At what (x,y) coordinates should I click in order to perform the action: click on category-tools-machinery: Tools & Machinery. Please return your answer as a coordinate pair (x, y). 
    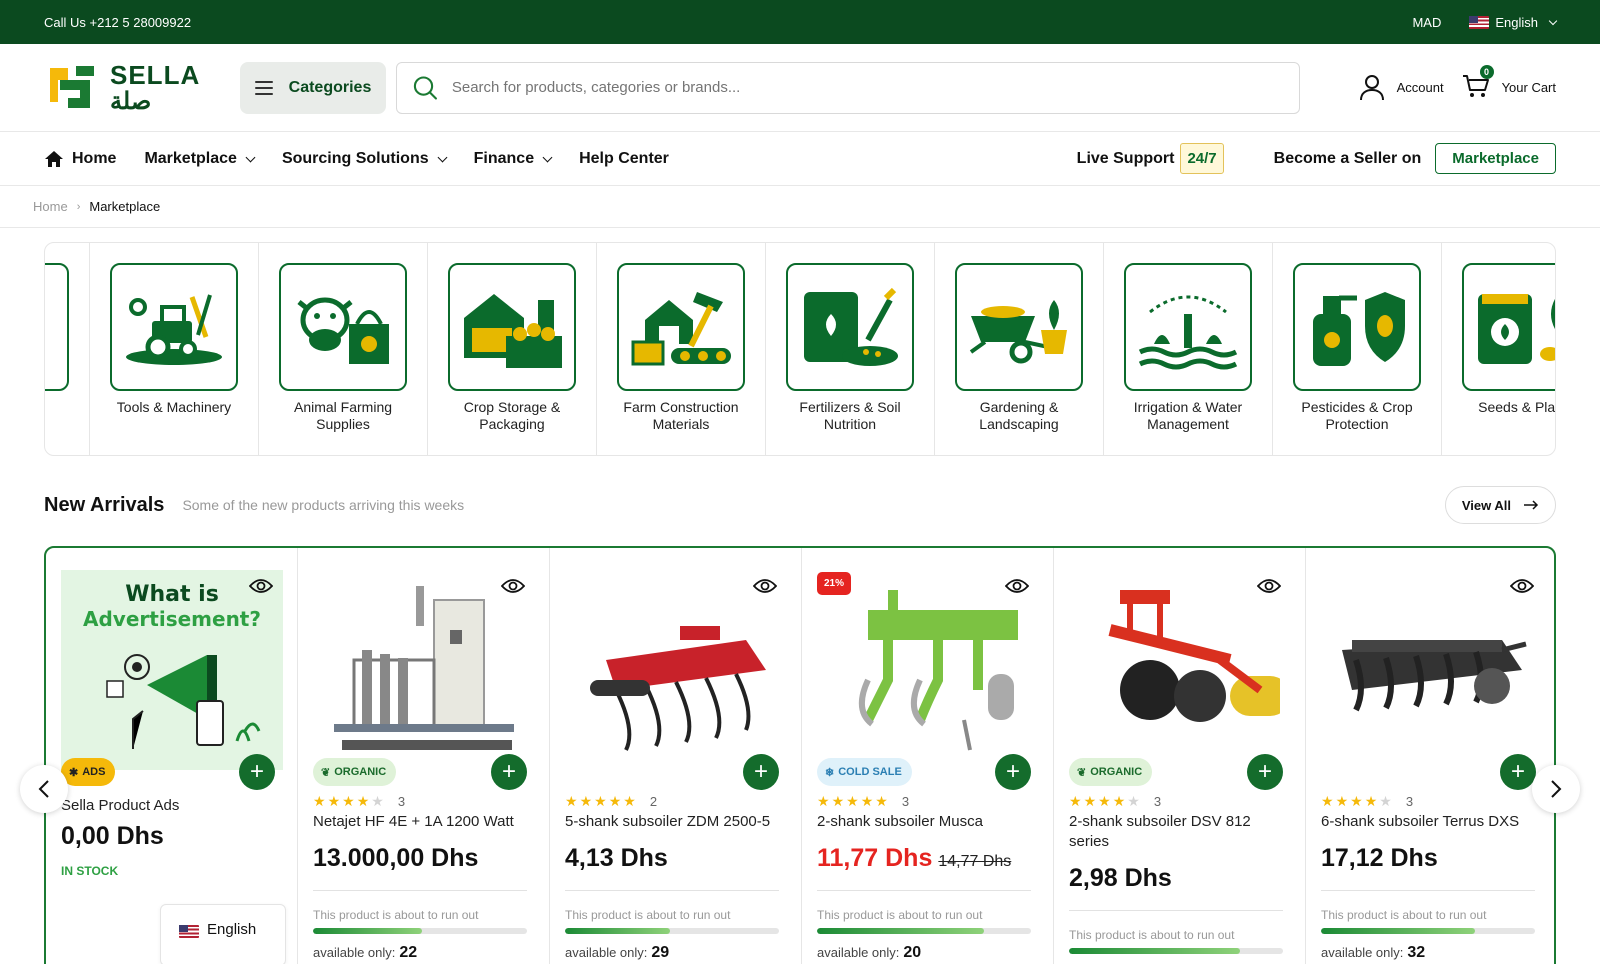
    Looking at the image, I should click on (174, 349).